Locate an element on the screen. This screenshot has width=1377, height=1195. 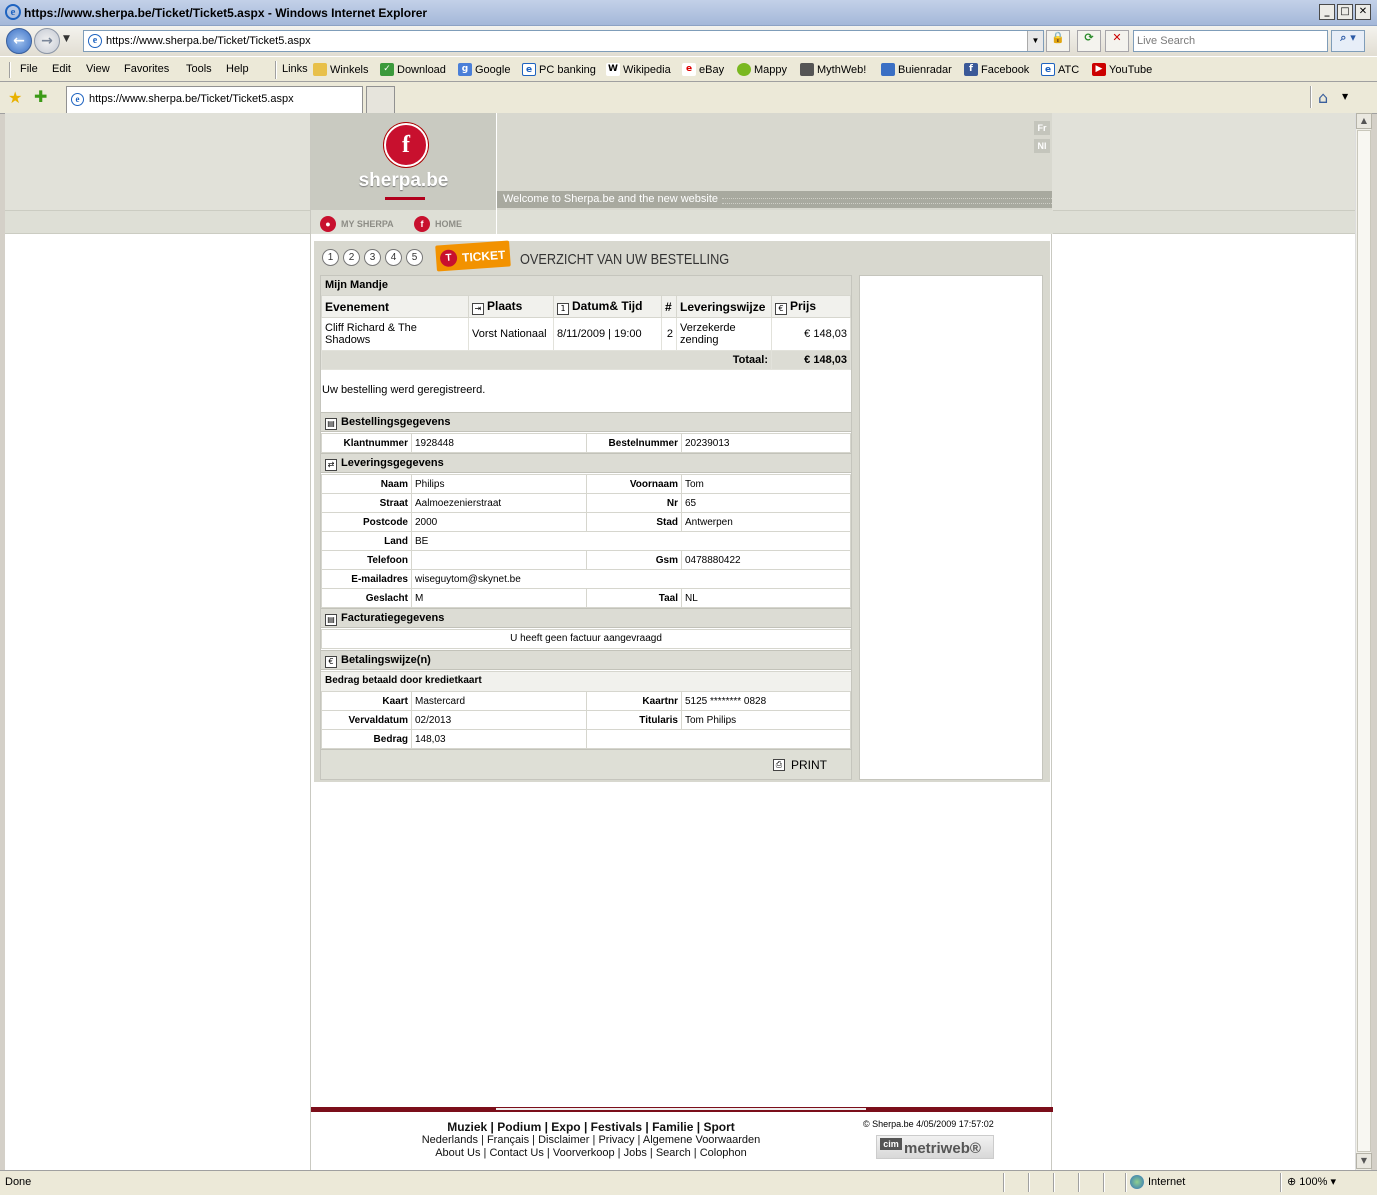
footer-link-expo: Expo is located at coordinates (565, 1127).